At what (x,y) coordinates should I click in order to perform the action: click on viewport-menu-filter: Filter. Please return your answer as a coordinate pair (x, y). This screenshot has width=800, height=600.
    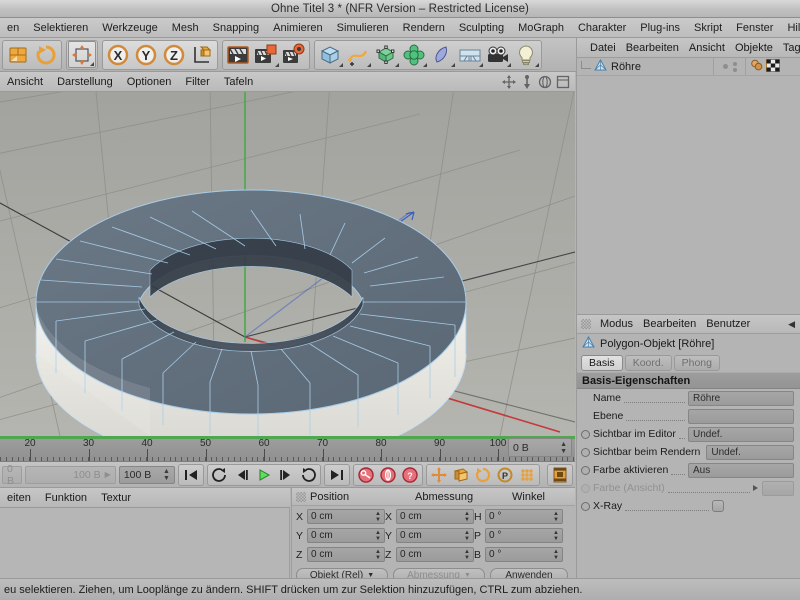
    Looking at the image, I should click on (197, 82).